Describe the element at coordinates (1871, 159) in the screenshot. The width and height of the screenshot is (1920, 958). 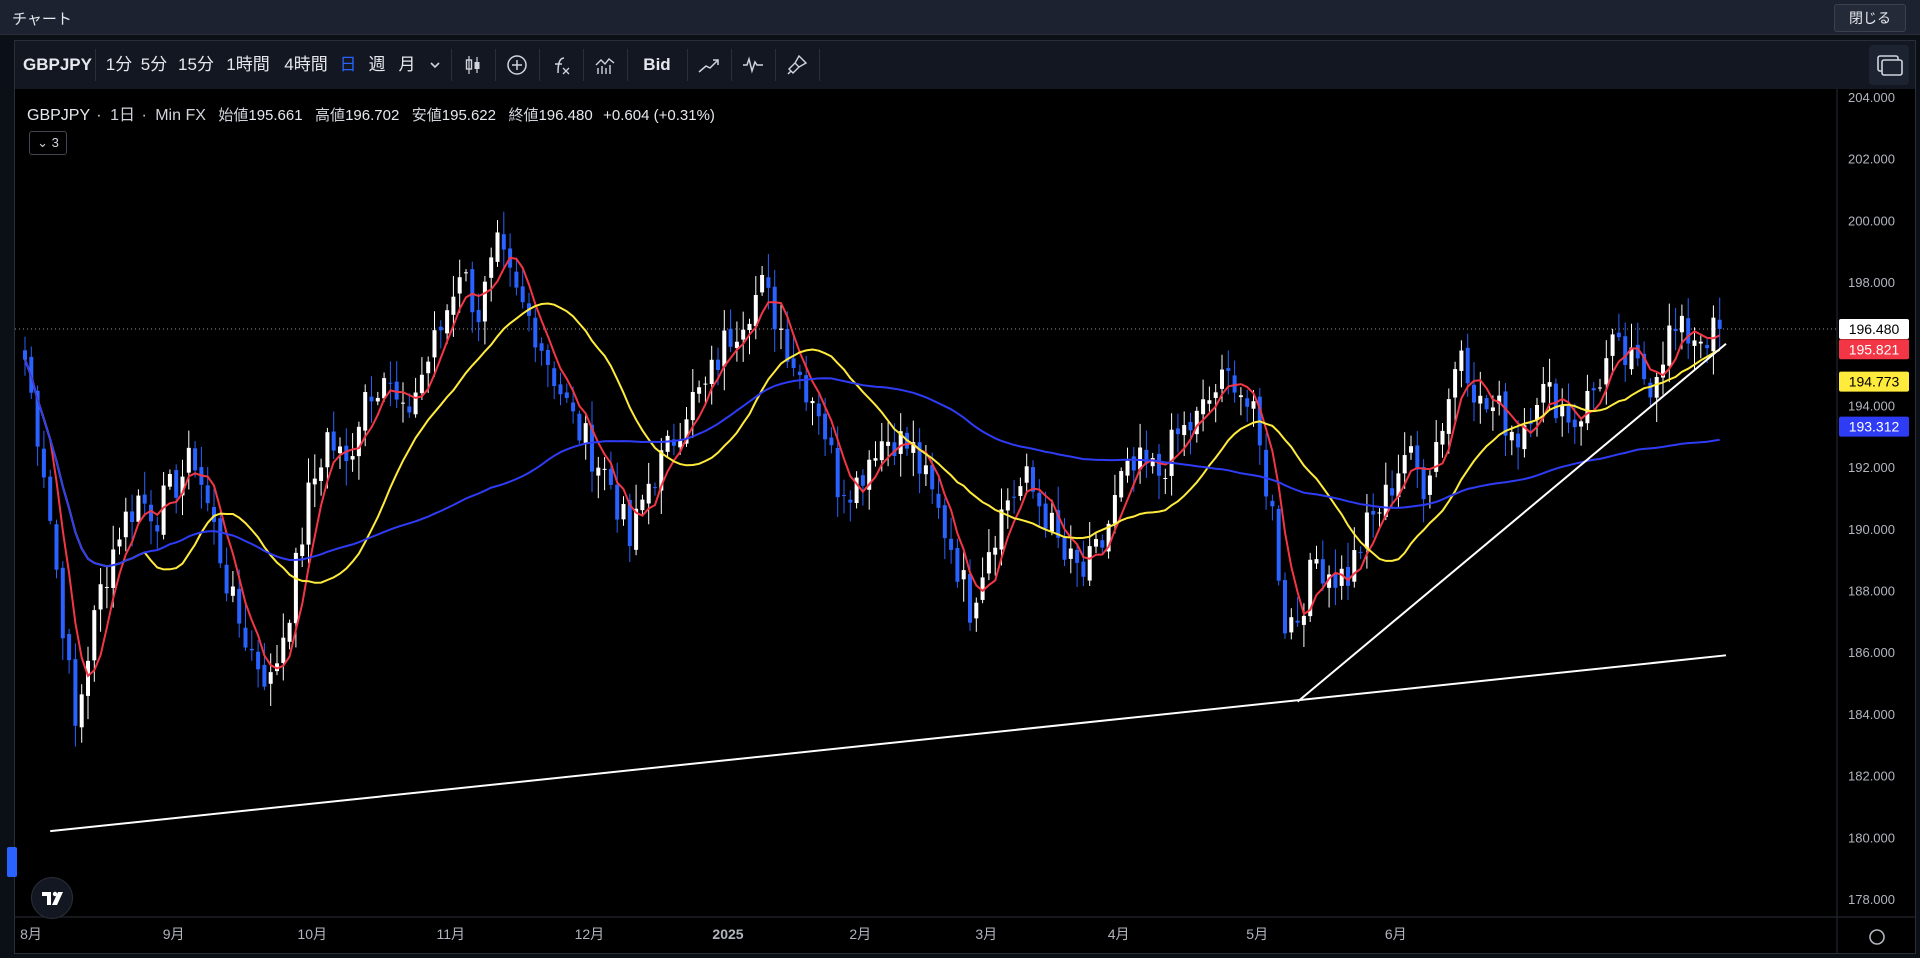
I see `price-axis-label: 202.000` at that location.